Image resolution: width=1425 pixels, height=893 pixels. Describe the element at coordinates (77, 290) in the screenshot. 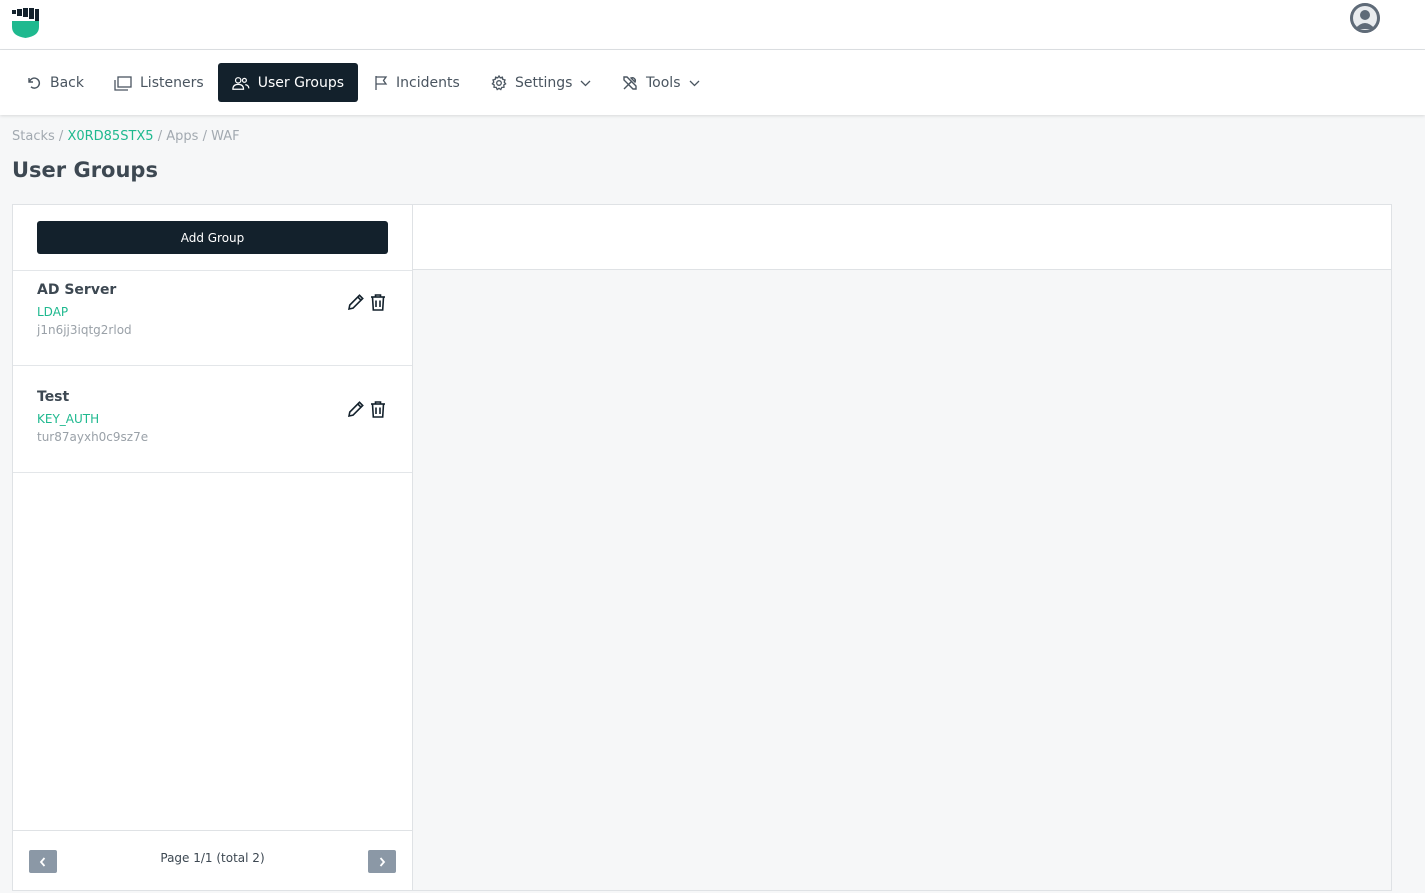

I see `group-name: AD Server` at that location.